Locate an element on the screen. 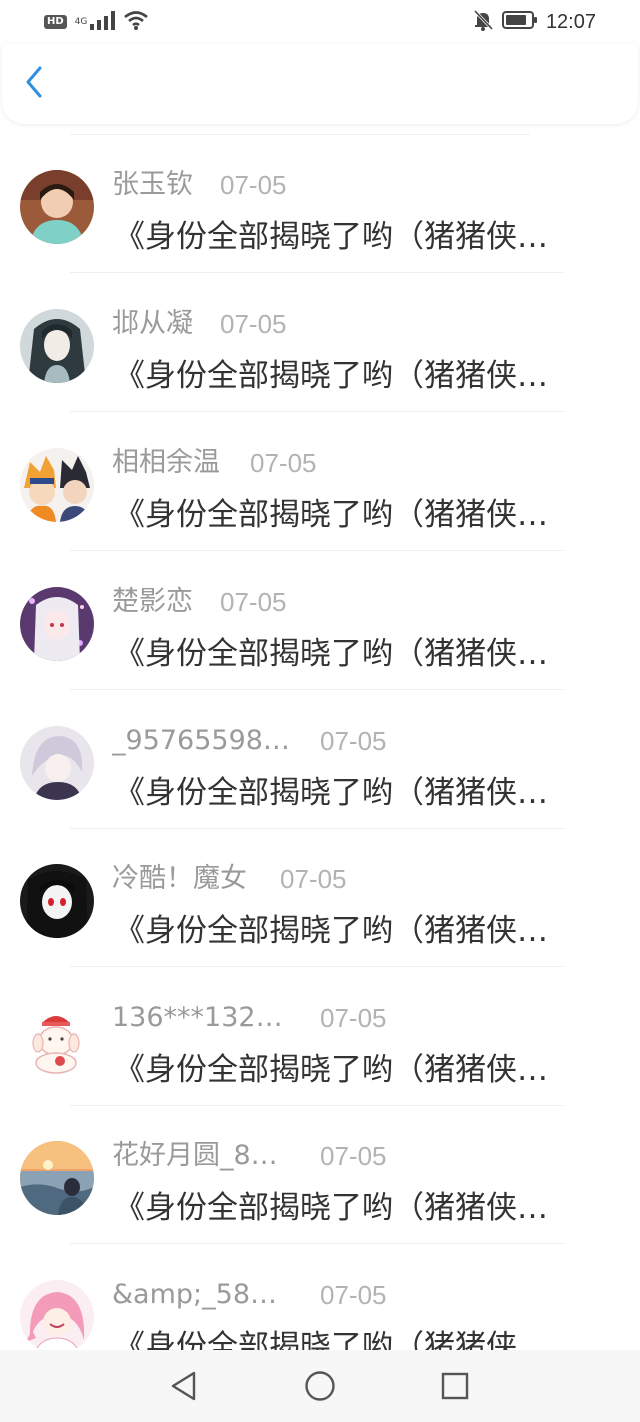  status-right: 12:07 is located at coordinates (534, 22).